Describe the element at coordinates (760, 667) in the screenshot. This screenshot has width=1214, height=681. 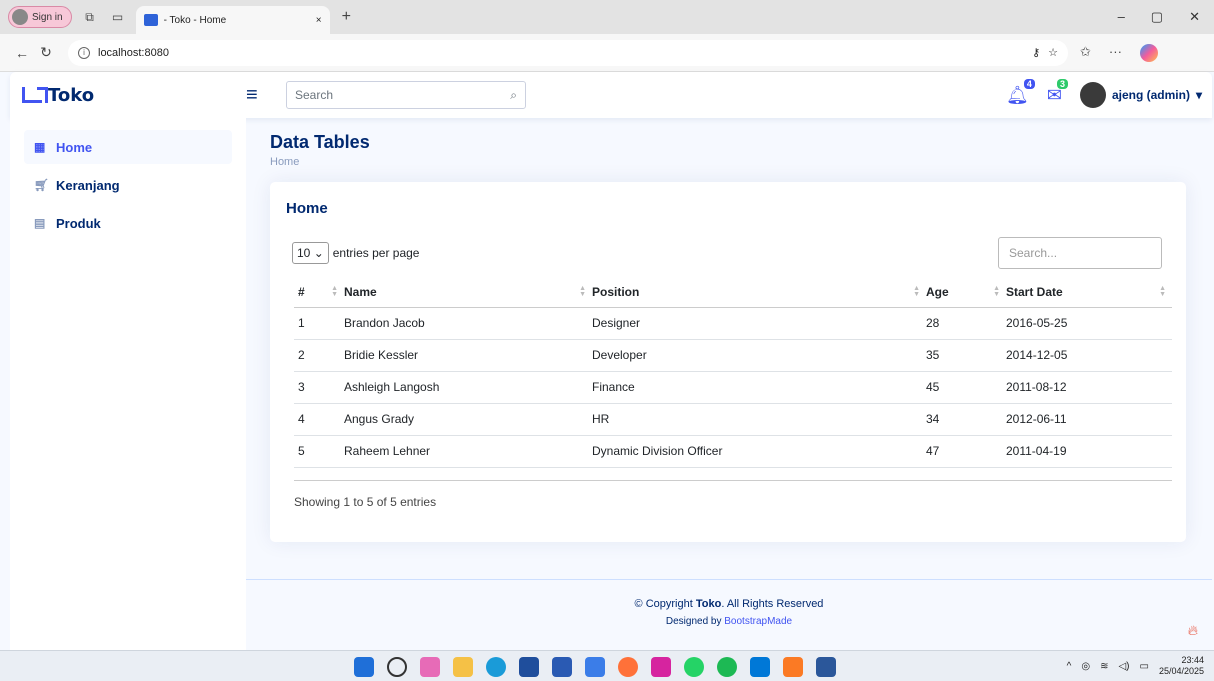
I see `vscode-icon` at that location.